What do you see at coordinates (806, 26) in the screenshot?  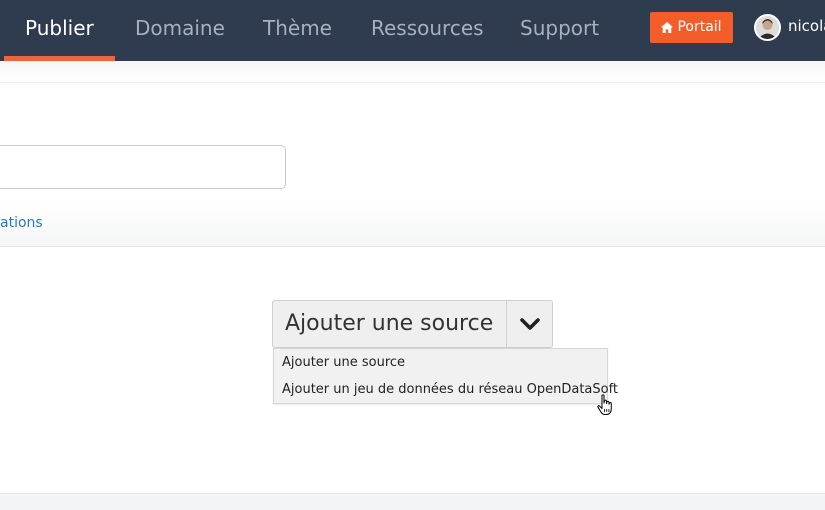 I see `user-name: nicola` at bounding box center [806, 26].